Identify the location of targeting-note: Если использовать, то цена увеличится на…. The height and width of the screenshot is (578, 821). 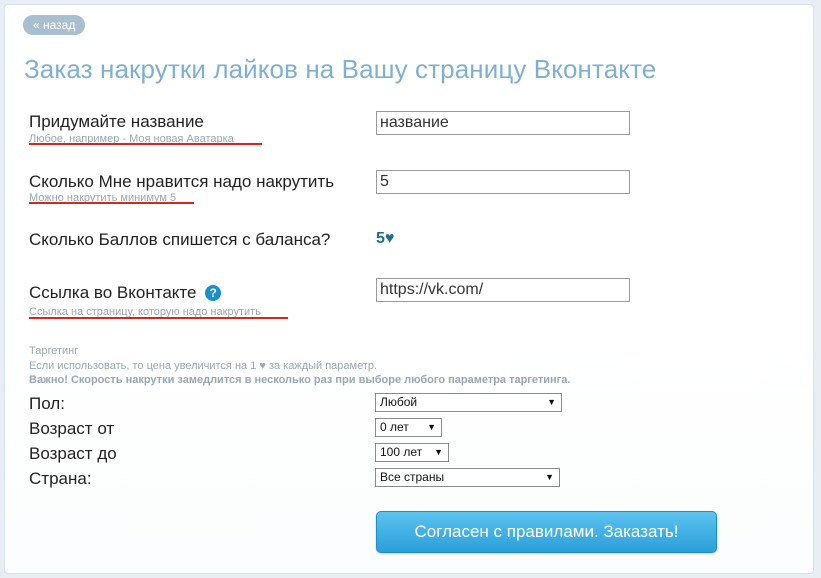
(203, 366).